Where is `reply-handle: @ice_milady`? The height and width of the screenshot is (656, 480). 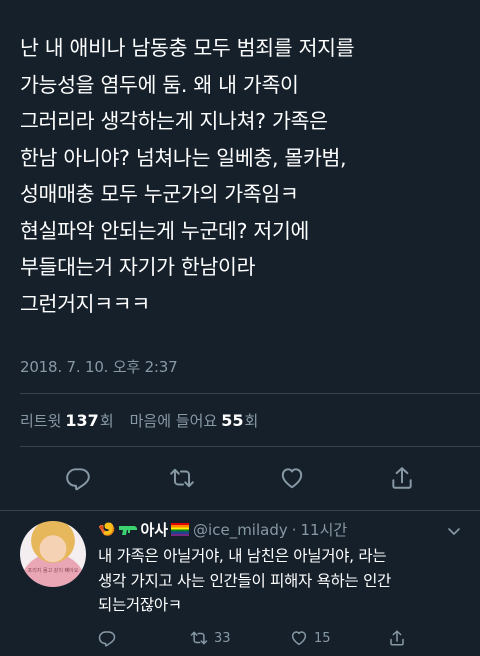
reply-handle: @ice_milady is located at coordinates (240, 530).